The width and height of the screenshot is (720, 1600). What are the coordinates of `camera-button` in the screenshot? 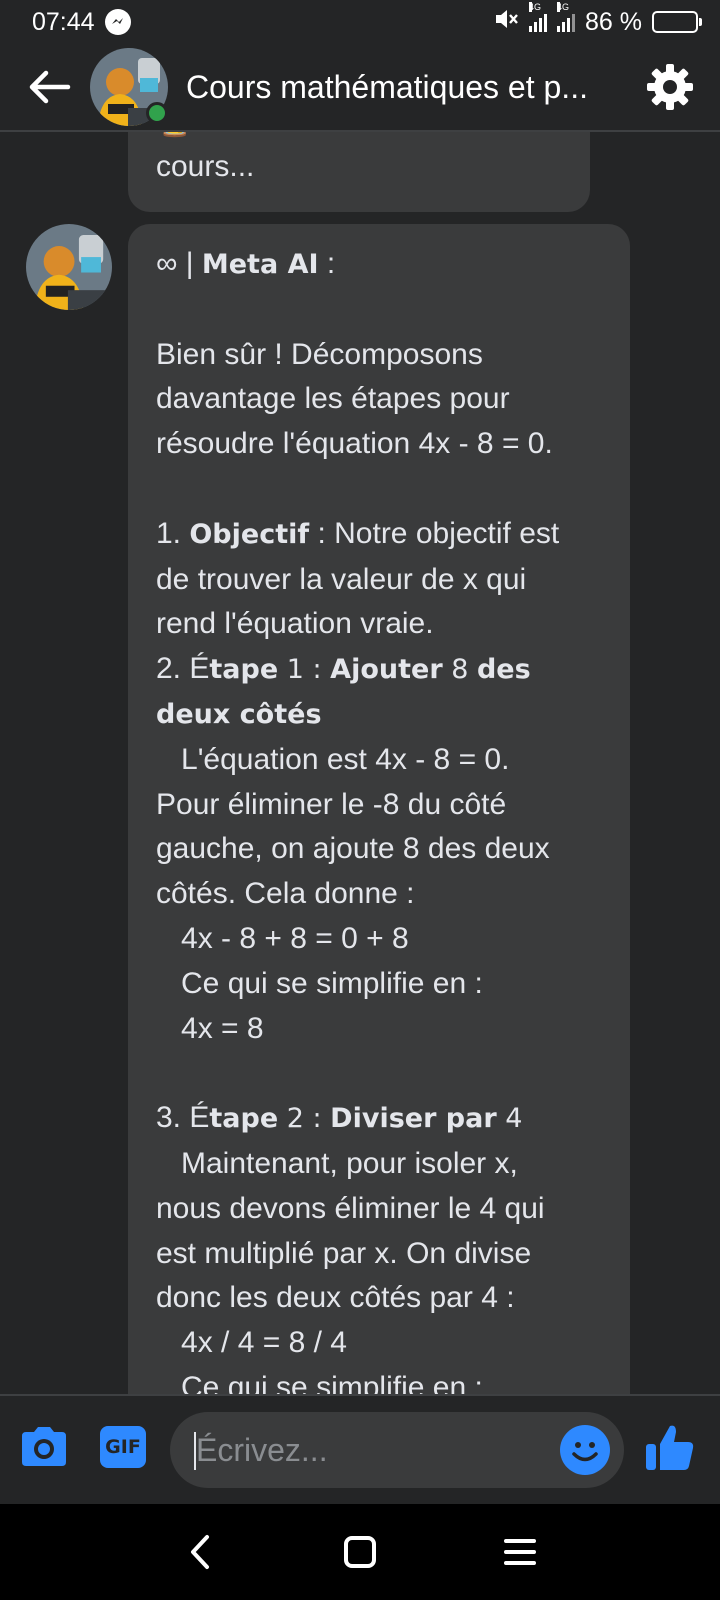 It's located at (44, 1447).